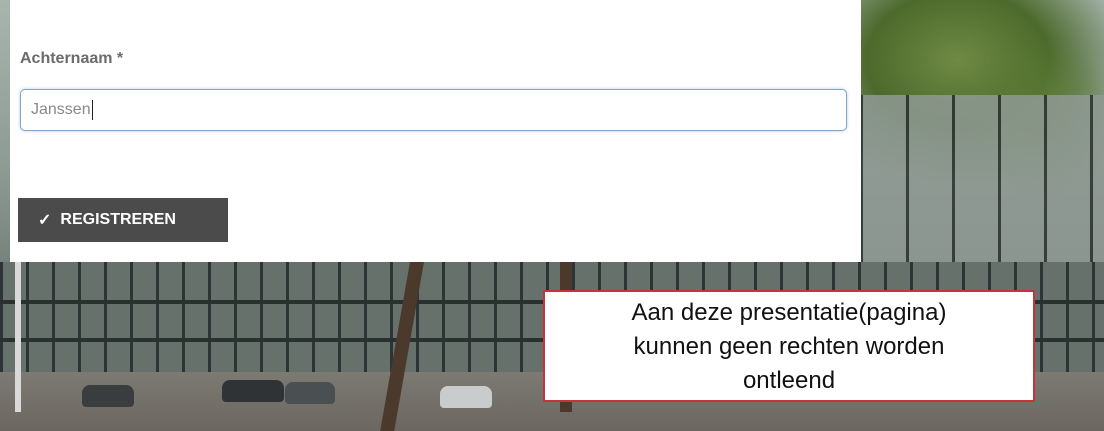  Describe the element at coordinates (789, 380) in the screenshot. I see `disclaimer-line: ontleend` at that location.